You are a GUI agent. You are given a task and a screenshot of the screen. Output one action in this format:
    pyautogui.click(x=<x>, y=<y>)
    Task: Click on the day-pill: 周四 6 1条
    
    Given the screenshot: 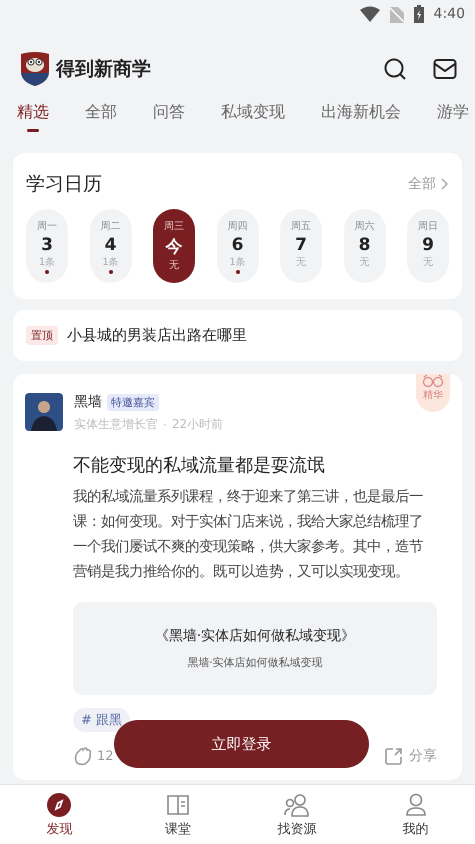 What is the action you would take?
    pyautogui.click(x=237, y=246)
    